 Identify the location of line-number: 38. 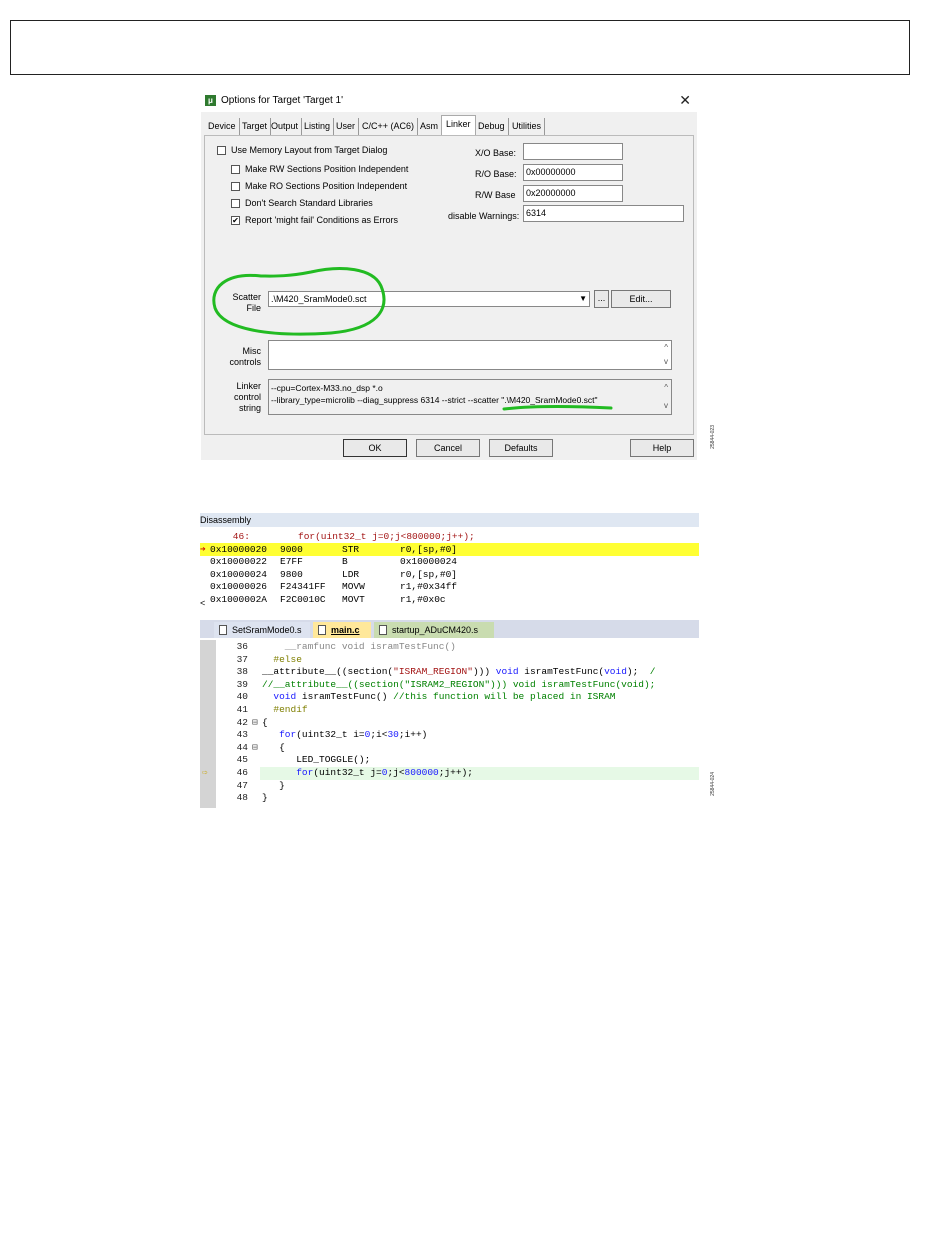
(242, 672).